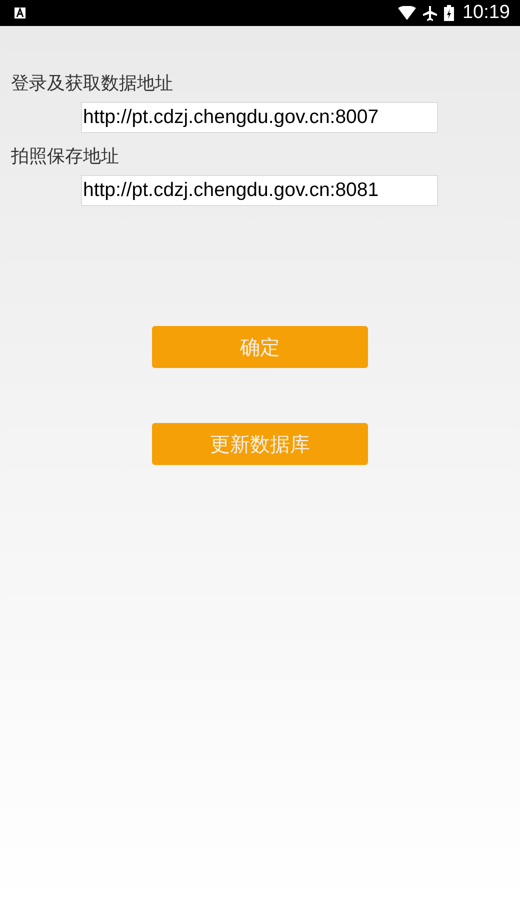 This screenshot has height=922, width=520. I want to click on address-field: http://pt.cdzj.chengdu.gov.cn:8081, so click(259, 190).